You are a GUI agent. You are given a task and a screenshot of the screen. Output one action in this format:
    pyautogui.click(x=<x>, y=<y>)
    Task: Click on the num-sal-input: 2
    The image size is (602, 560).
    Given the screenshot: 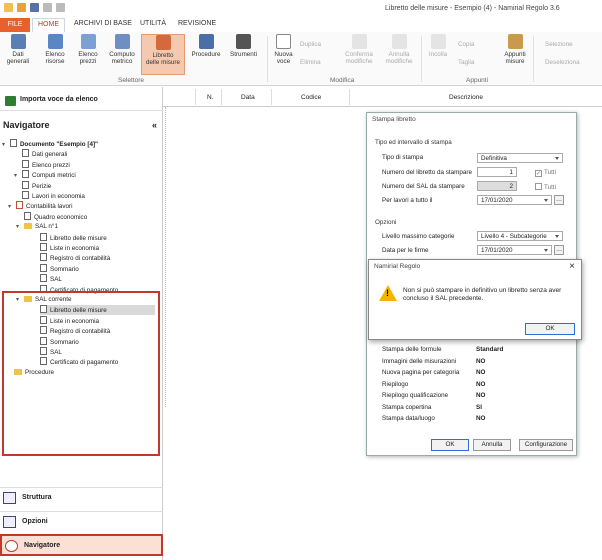 What is the action you would take?
    pyautogui.click(x=497, y=186)
    